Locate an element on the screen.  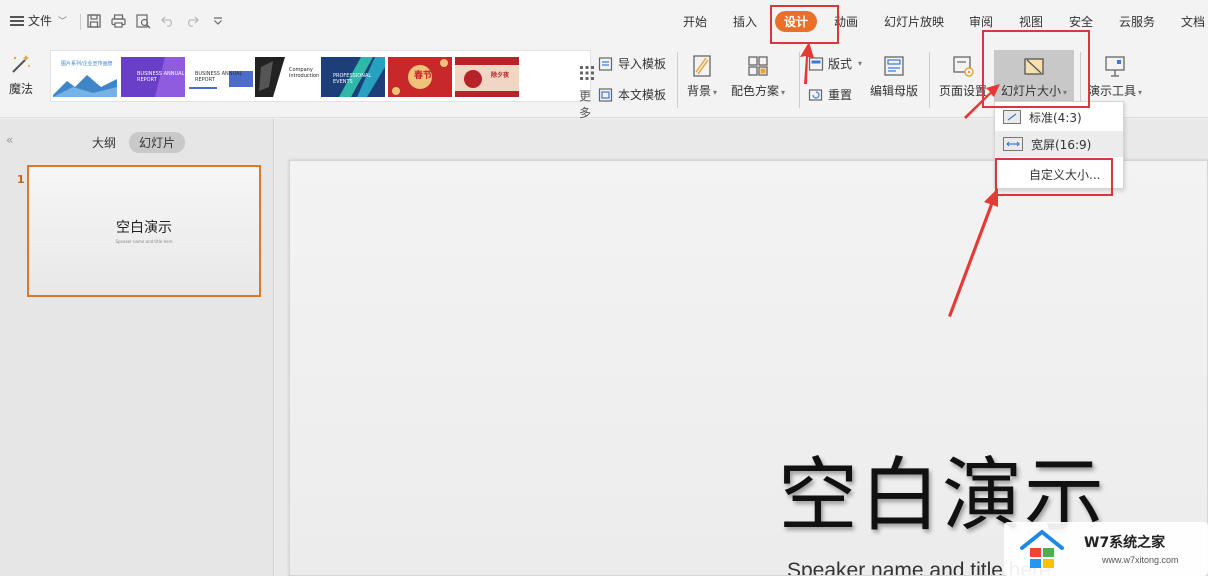
magic-wand-icon is located at coordinates (21, 64).